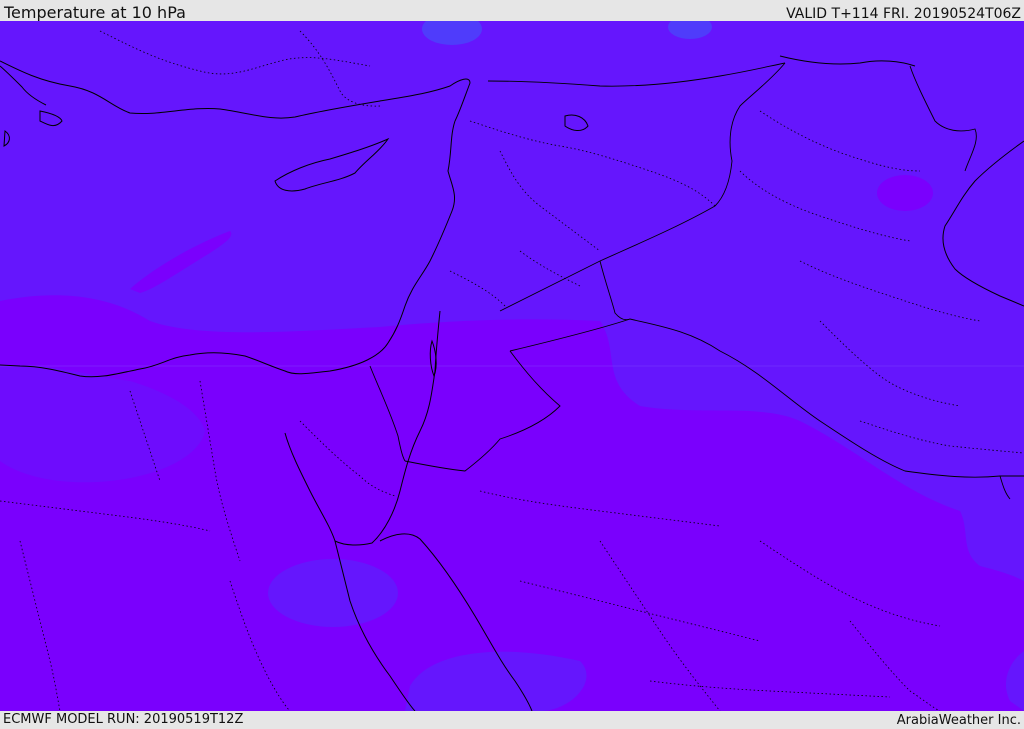 The image size is (1024, 729). I want to click on valid-time-label: VALID T+114 FRI. 20190524T06Z, so click(903, 14).